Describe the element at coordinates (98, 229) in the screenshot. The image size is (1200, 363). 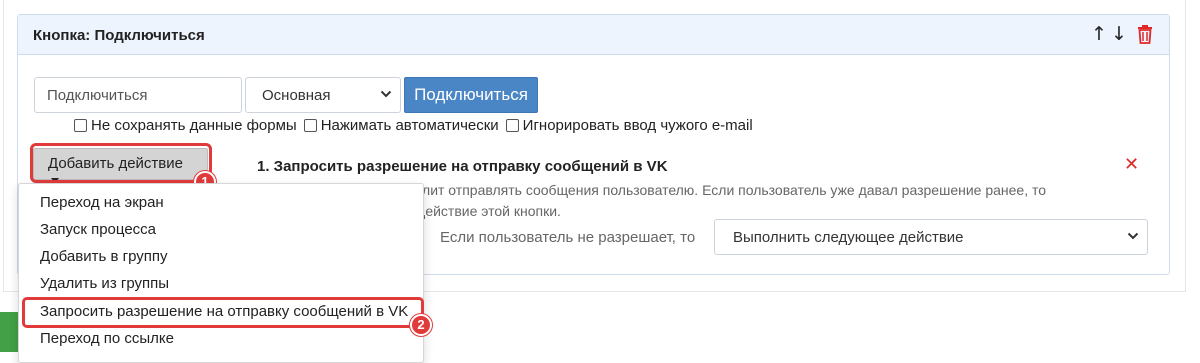
I see `menu-item-start-process: Запуск процесса` at that location.